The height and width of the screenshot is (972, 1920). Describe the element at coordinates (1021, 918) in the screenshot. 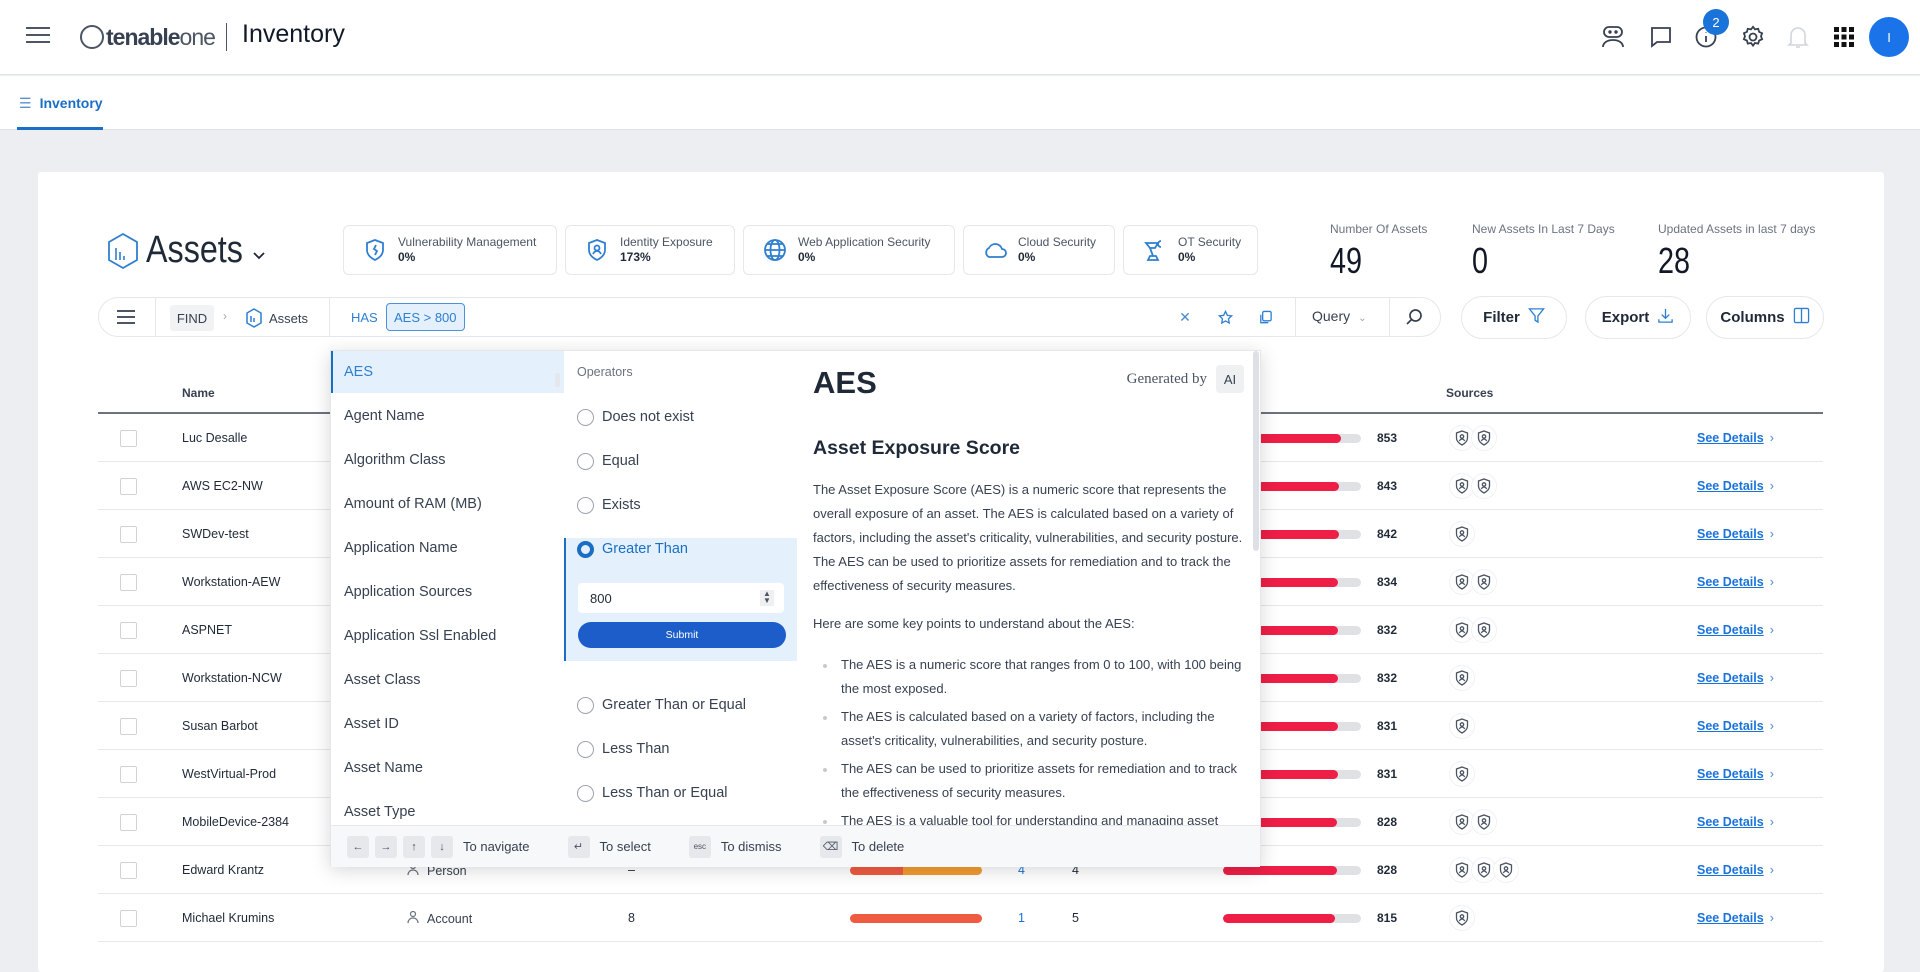

I see `cell-link-value: 1` at that location.